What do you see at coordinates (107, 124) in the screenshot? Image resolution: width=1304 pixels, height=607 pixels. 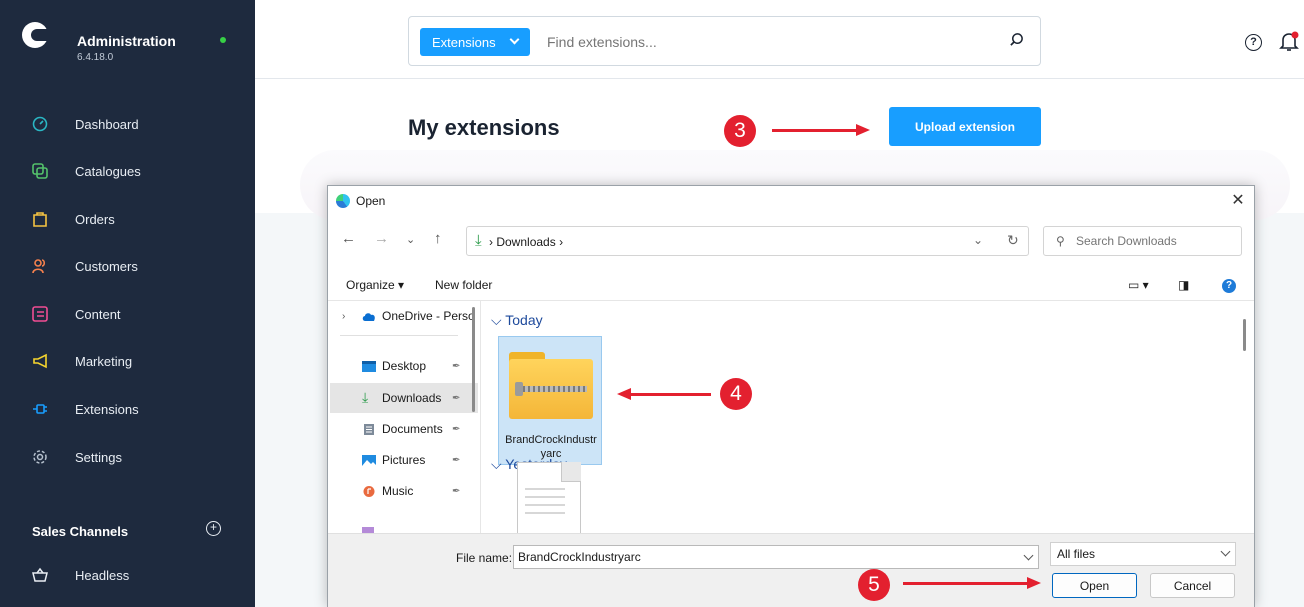 I see `sidebar-item-label: Dashboard` at bounding box center [107, 124].